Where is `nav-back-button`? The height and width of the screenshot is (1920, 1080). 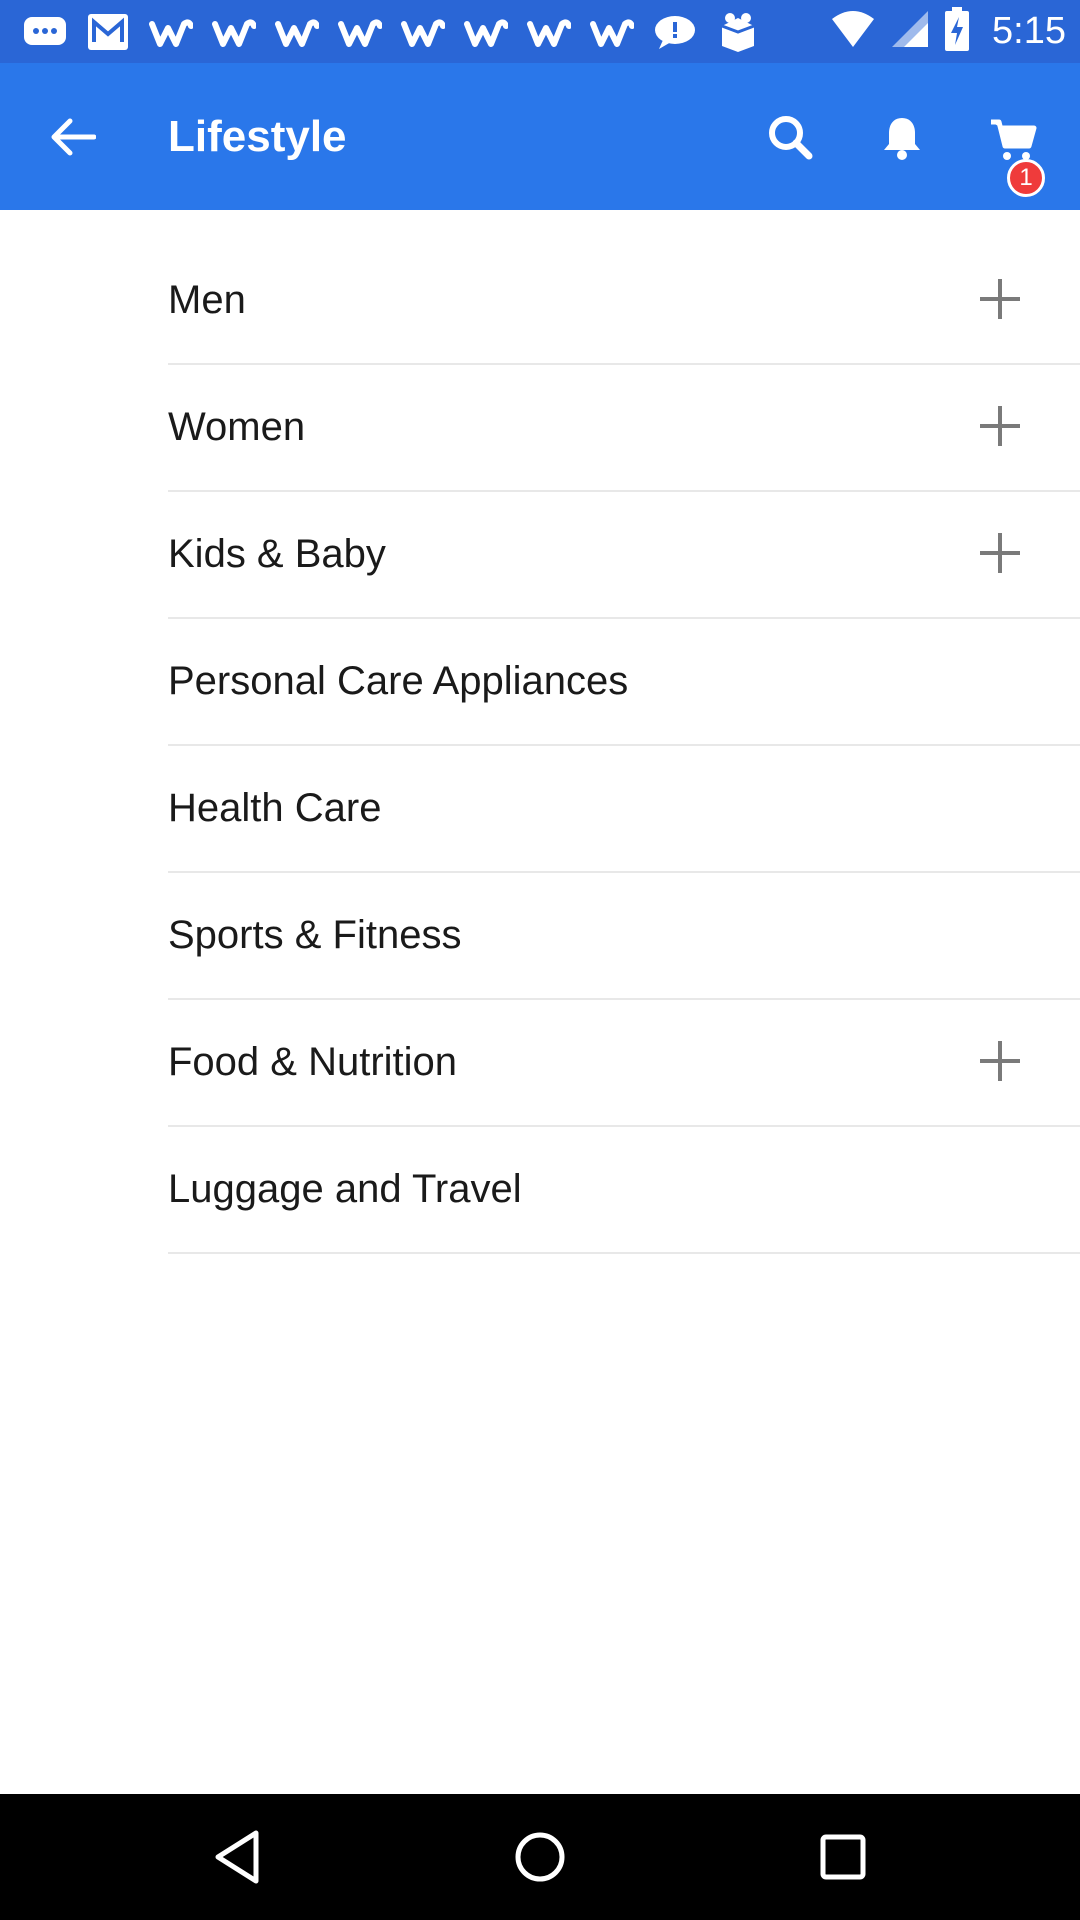 nav-back-button is located at coordinates (237, 1857).